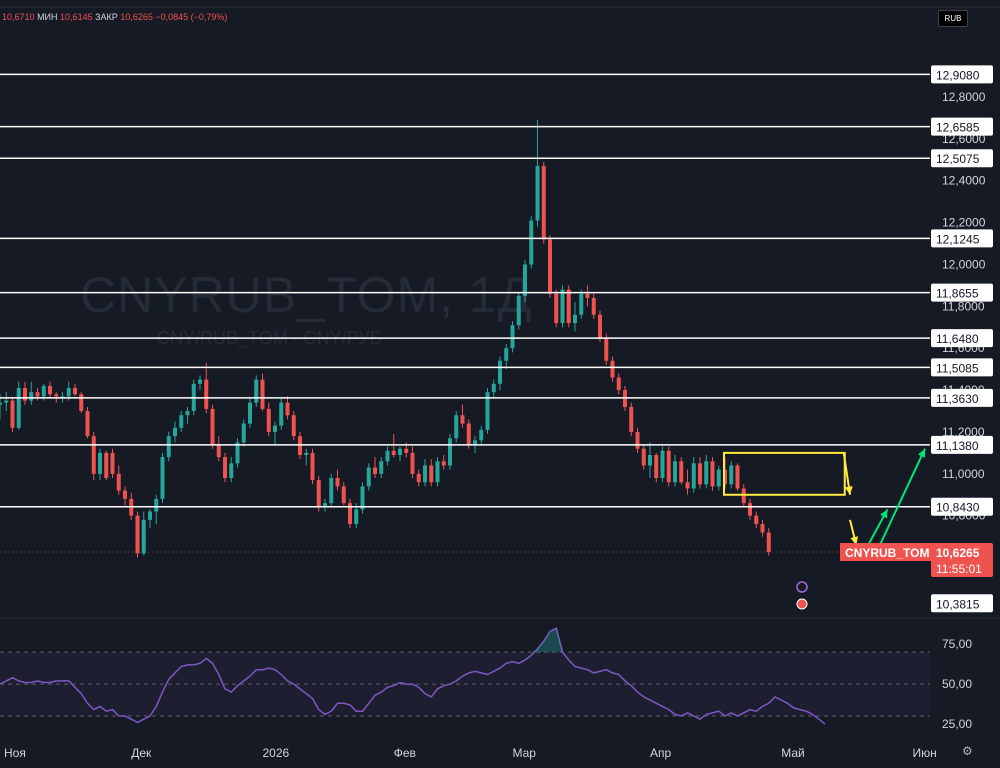 The image size is (1000, 768). What do you see at coordinates (958, 239) in the screenshot?
I see `level-price-label: 12,1245` at bounding box center [958, 239].